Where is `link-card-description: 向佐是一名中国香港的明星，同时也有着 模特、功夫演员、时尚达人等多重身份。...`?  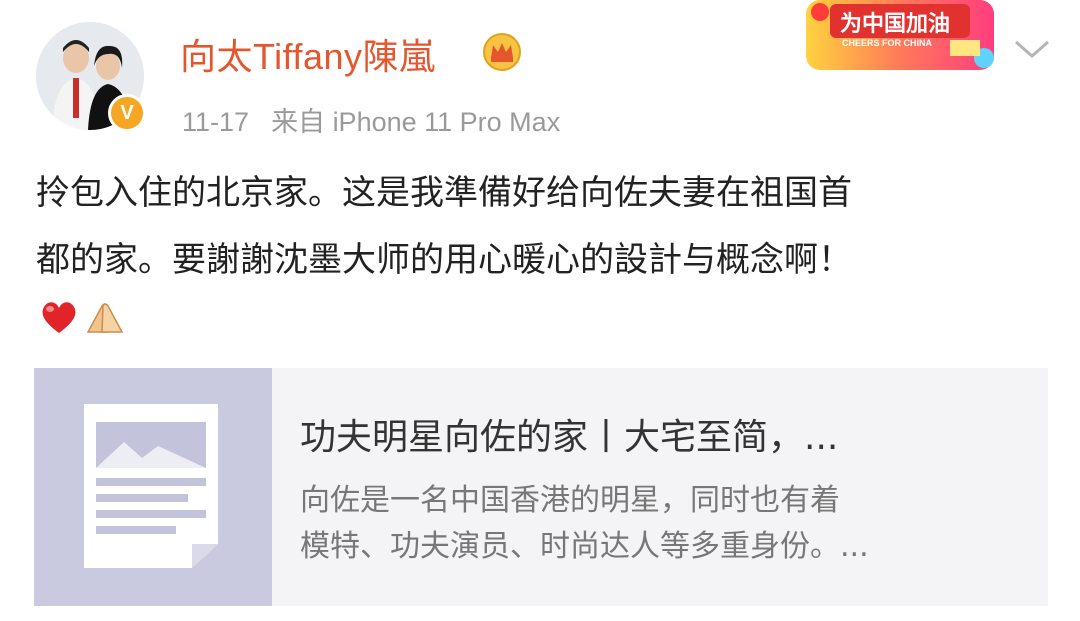
link-card-description: 向佐是一名中国香港的明星，同时也有着 模特、功夫演员、时尚达人等多重身份。... is located at coordinates (660, 524).